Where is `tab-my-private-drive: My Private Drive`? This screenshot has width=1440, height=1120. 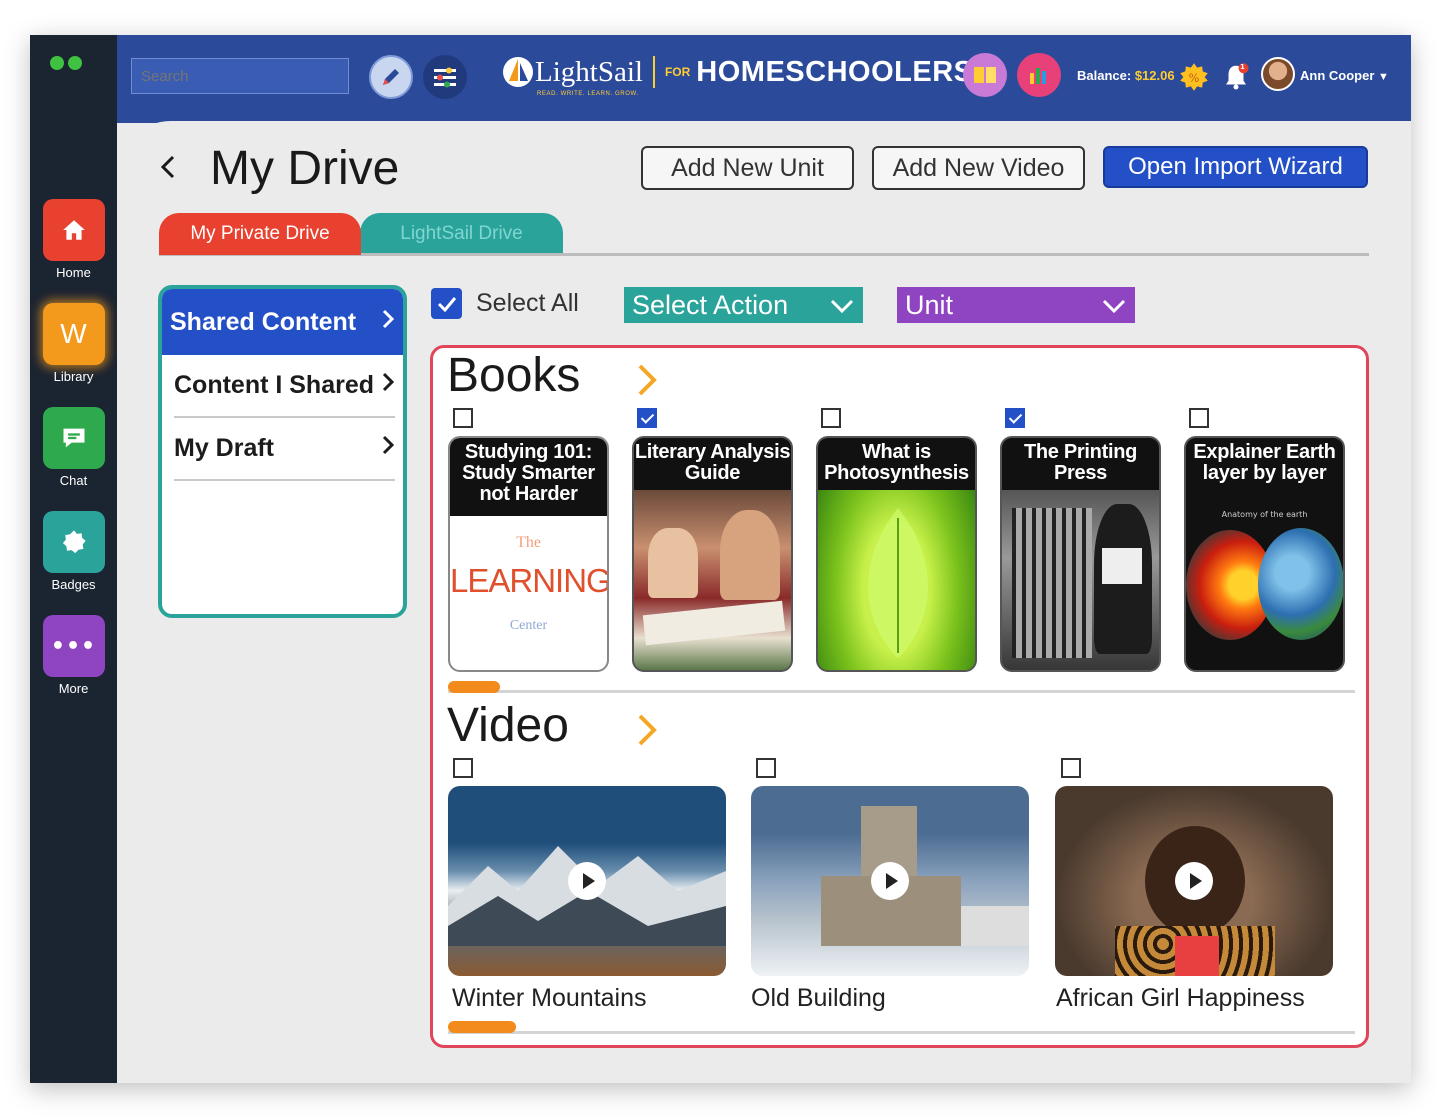 tab-my-private-drive: My Private Drive is located at coordinates (260, 234).